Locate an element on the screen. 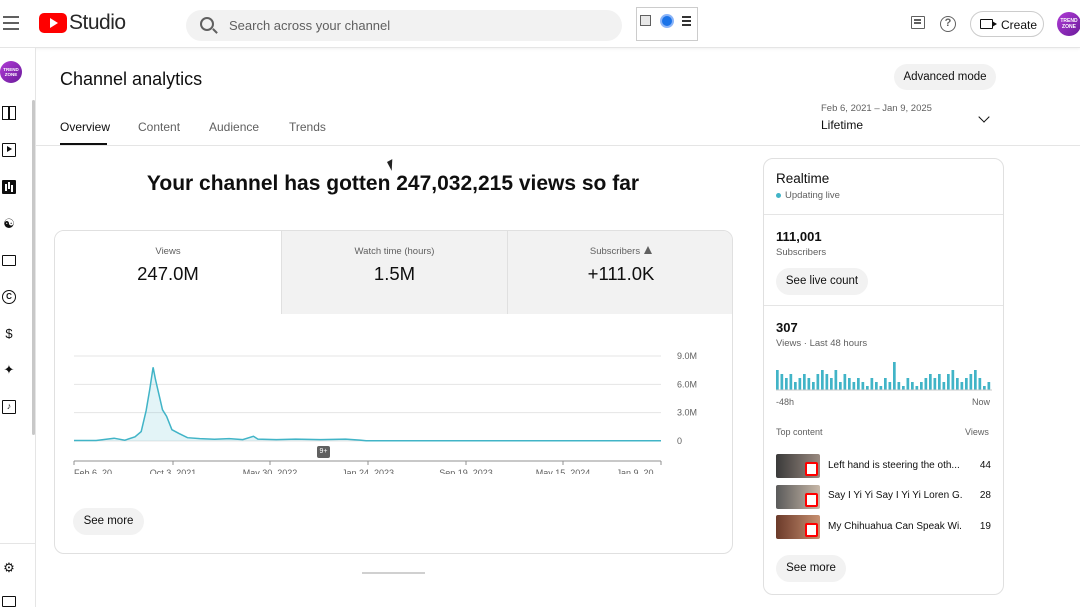 The height and width of the screenshot is (607, 1080). top-content-views: 19 is located at coordinates (985, 526).